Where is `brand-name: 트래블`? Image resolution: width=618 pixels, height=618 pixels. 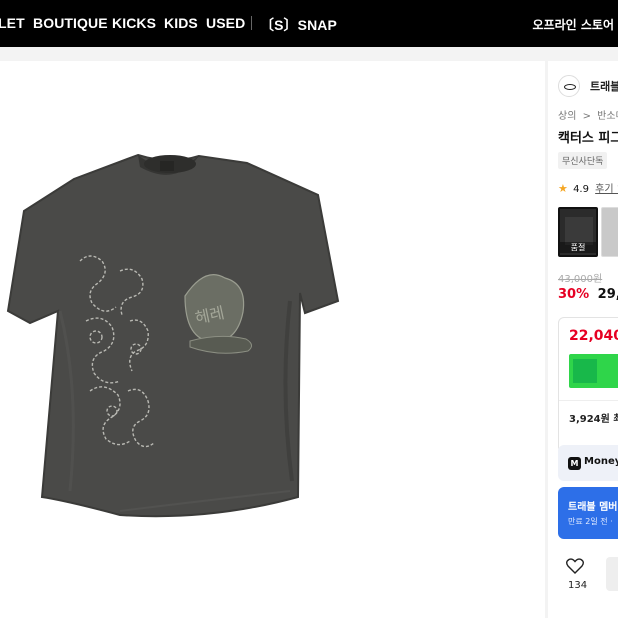 brand-name: 트래블 is located at coordinates (604, 86).